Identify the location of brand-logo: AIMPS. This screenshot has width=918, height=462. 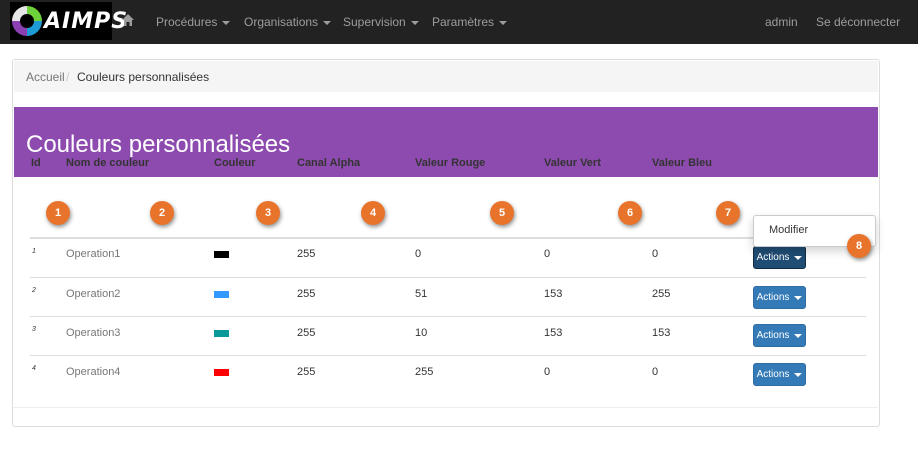
(68, 21).